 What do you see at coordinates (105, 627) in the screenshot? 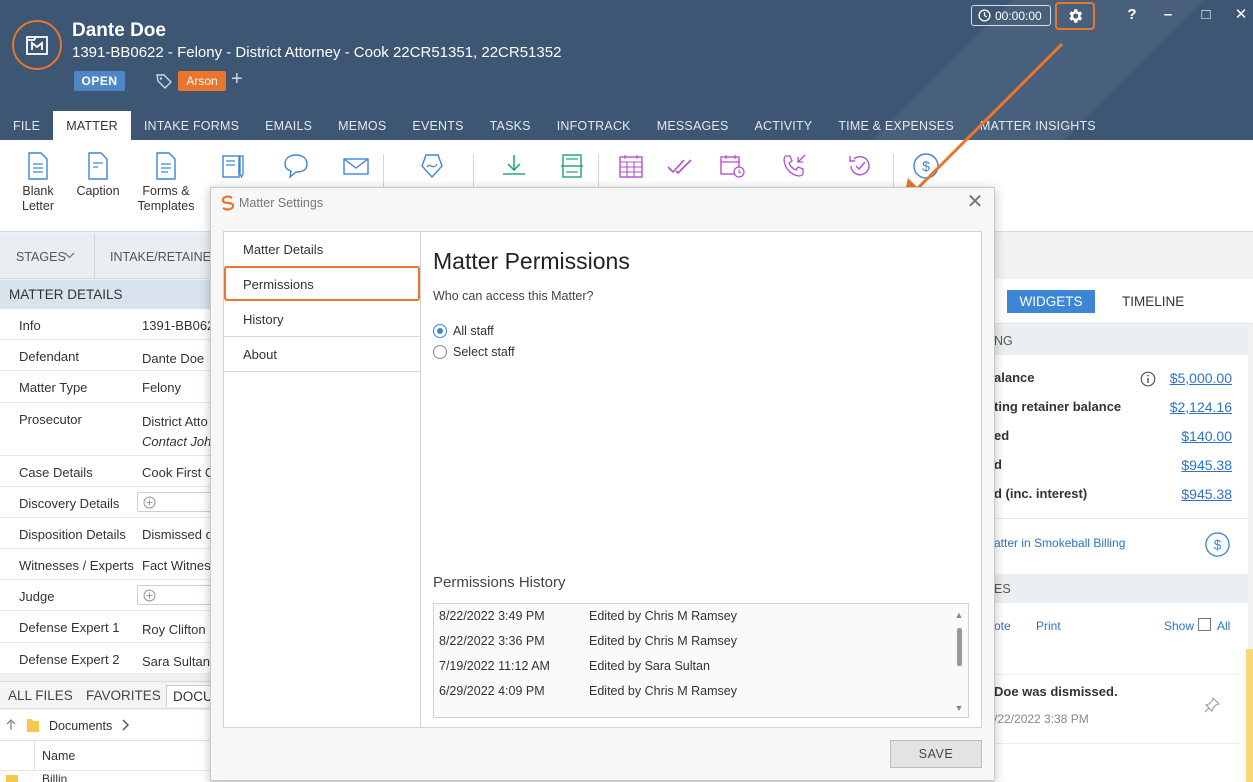
I see `detail-row-defense-expert-1: Defense Expert 1 Roy Clifton` at bounding box center [105, 627].